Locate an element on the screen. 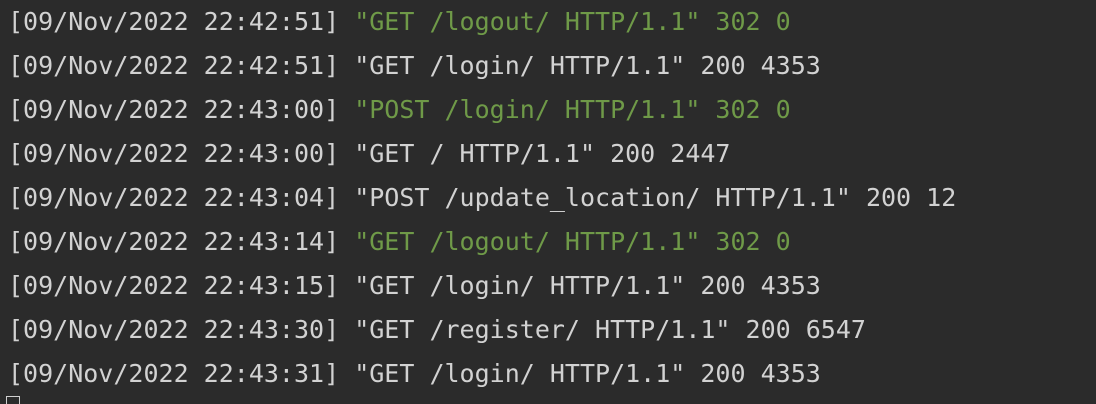  log-request: "POST /login/ HTTP/1.1" 302 0 is located at coordinates (572, 109).